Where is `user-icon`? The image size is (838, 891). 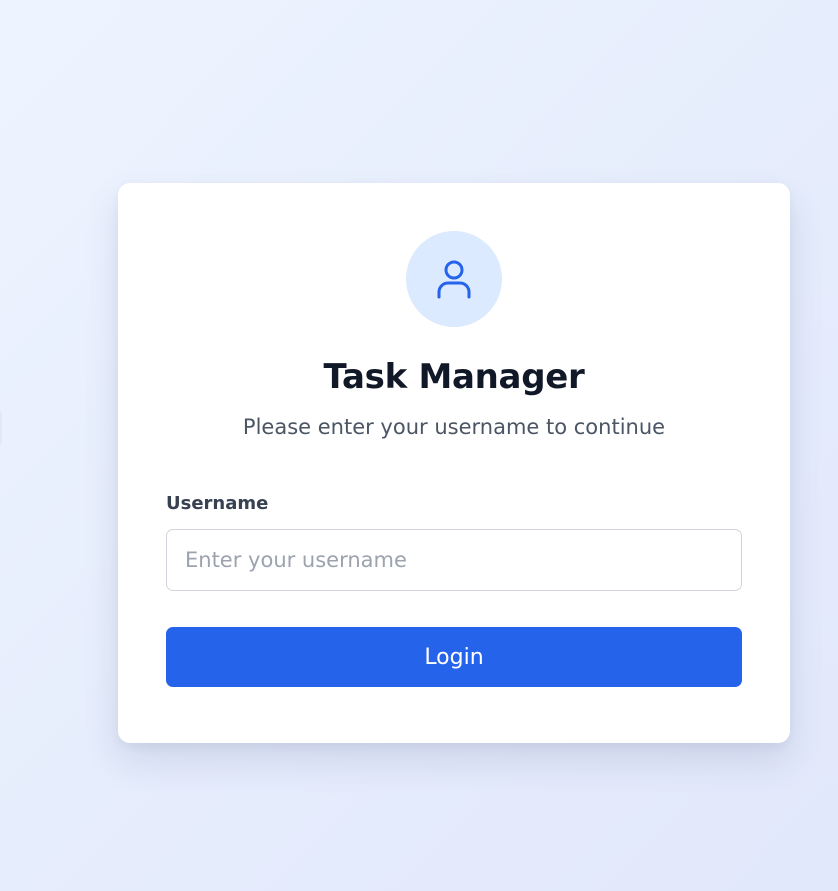
user-icon is located at coordinates (454, 279).